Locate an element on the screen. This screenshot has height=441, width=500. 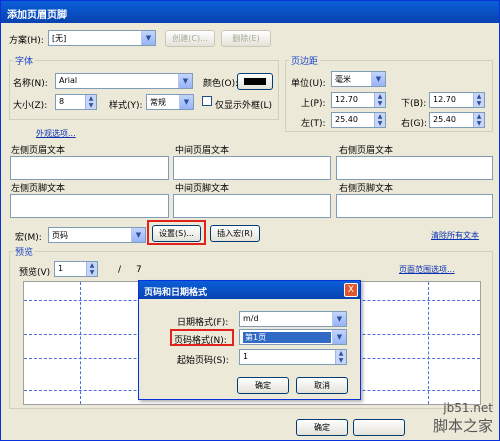
preview-page-input: 1 ▲ ▼ is located at coordinates (76, 269).